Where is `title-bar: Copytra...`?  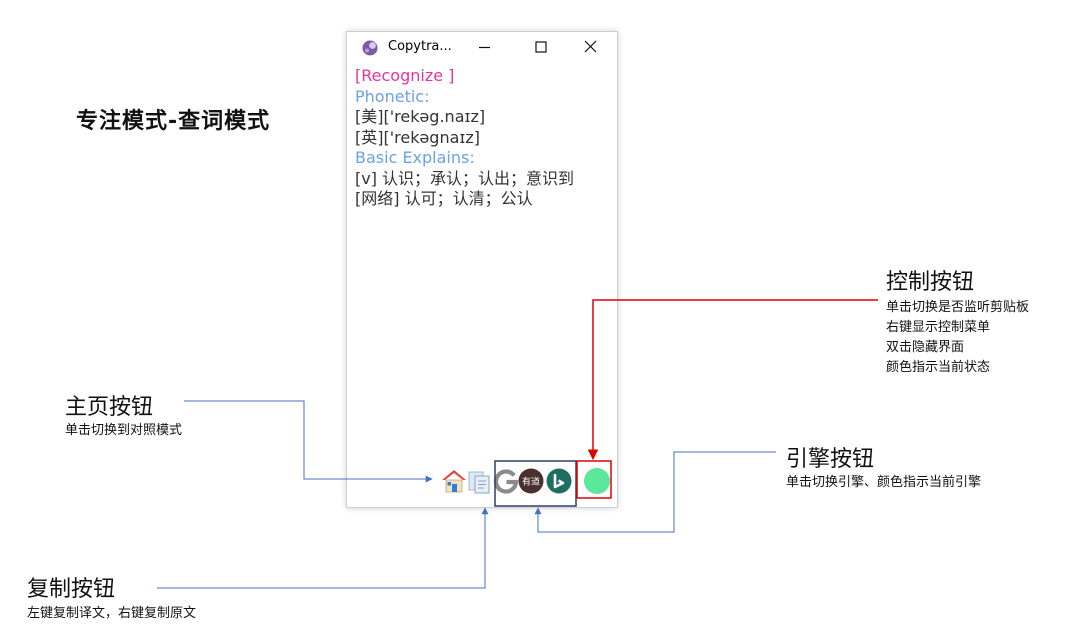 title-bar: Copytra... is located at coordinates (482, 47).